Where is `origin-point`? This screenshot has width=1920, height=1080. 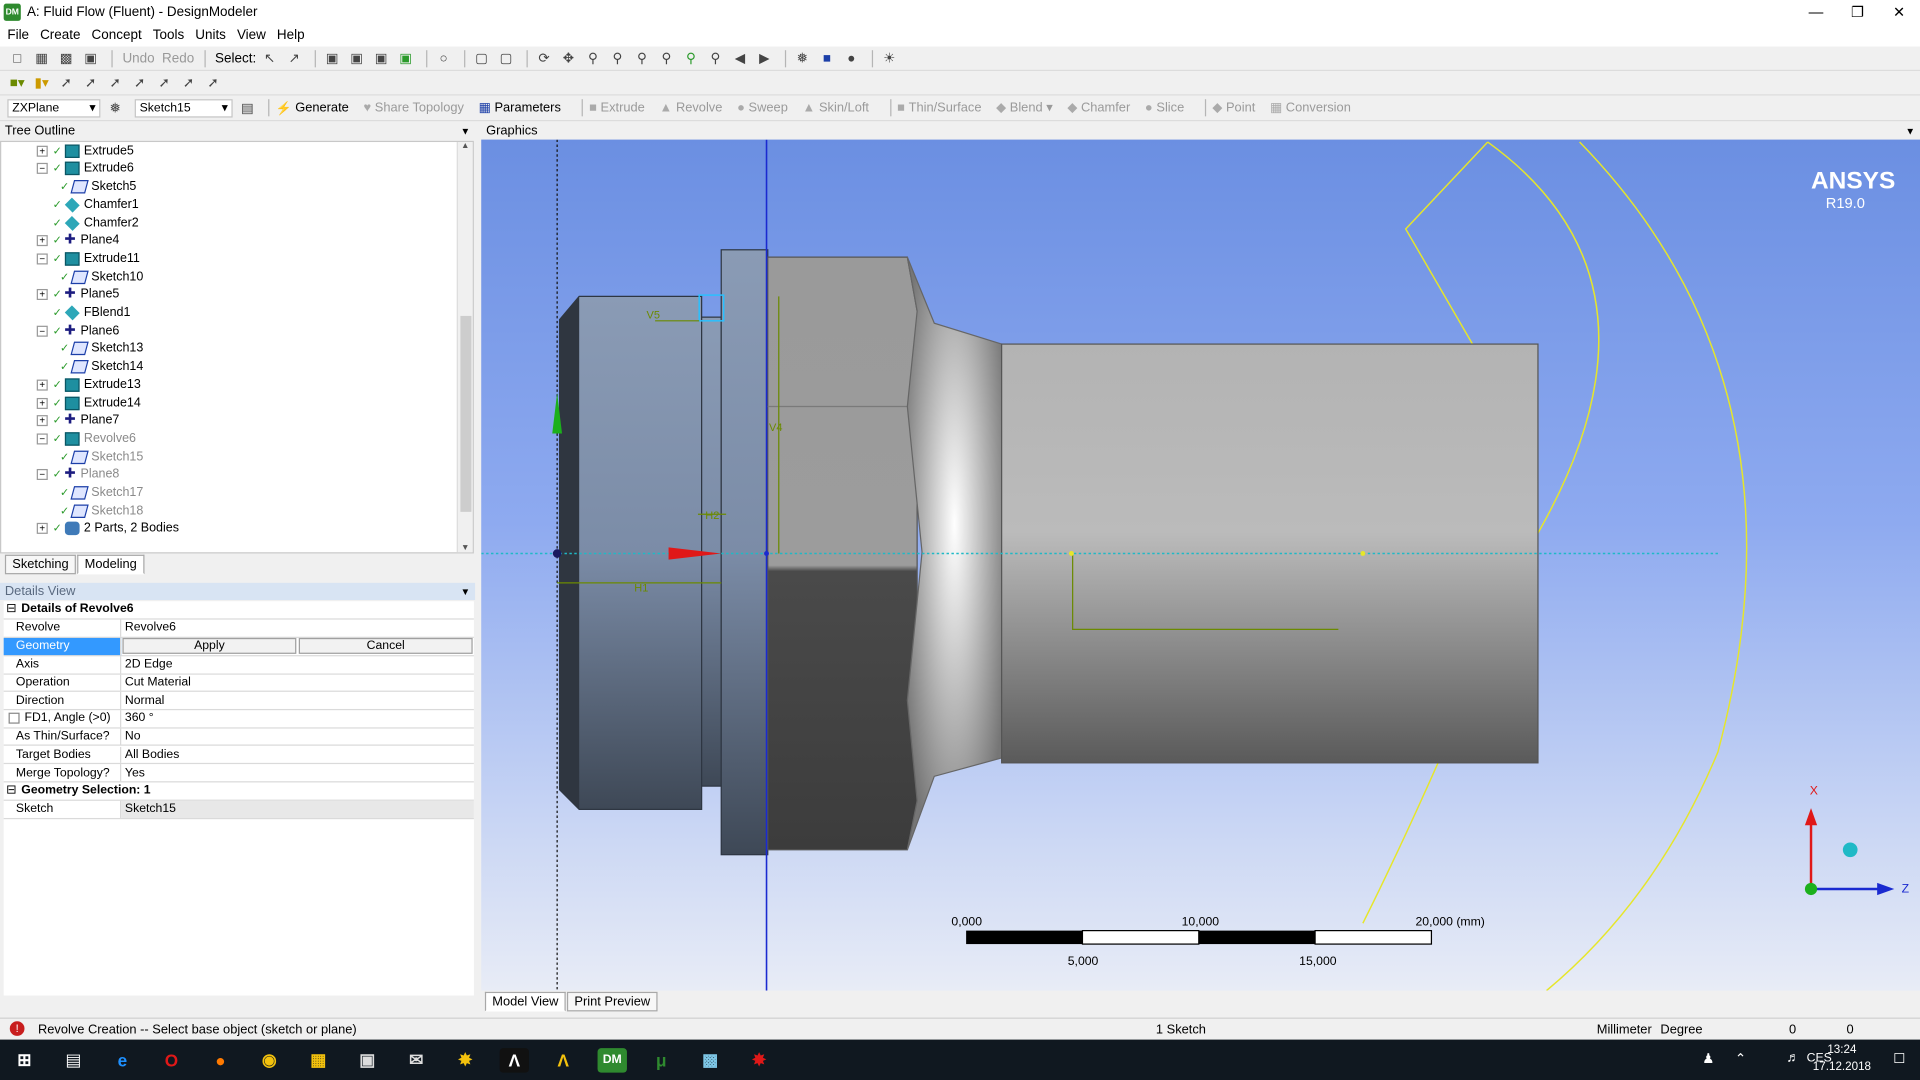
origin-point is located at coordinates (557, 553).